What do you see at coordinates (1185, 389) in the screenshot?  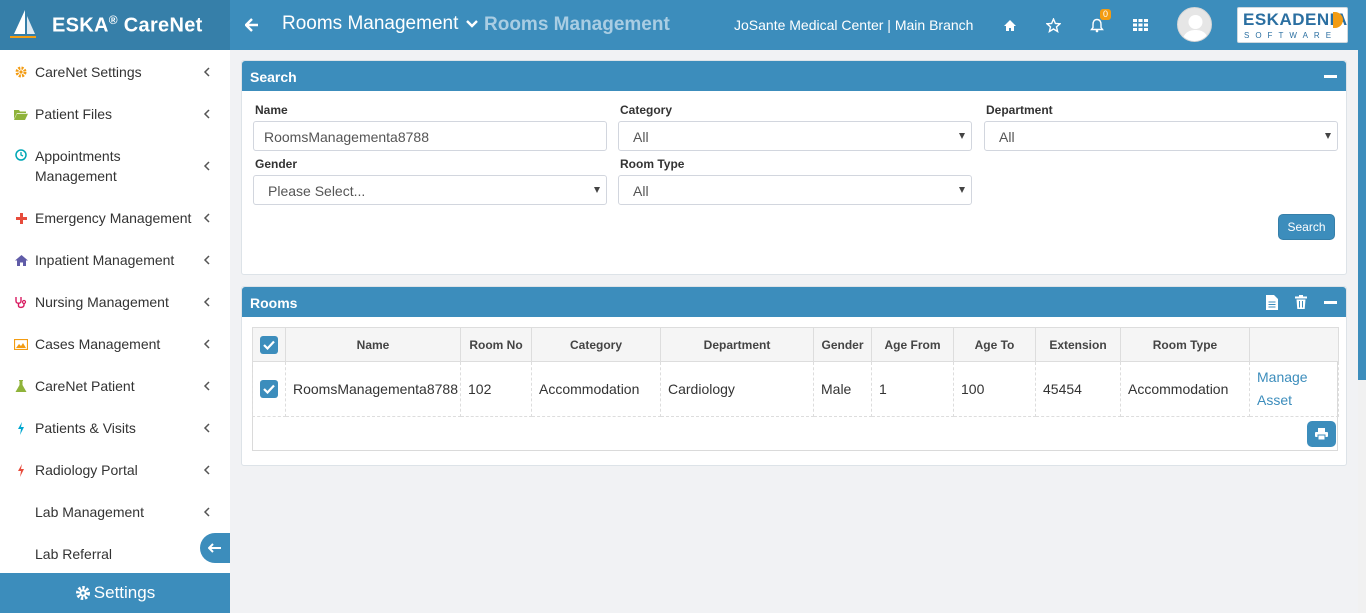 I see `cell-room-type: Accommodation` at bounding box center [1185, 389].